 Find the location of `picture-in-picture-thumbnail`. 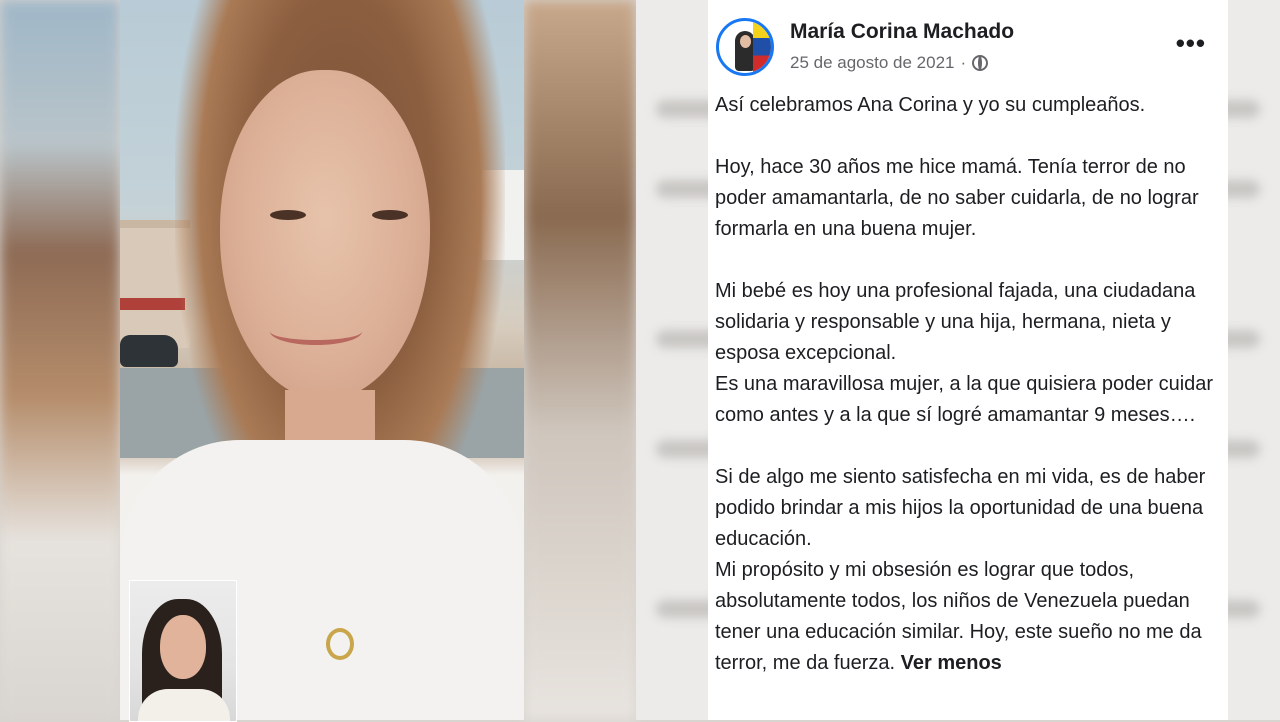

picture-in-picture-thumbnail is located at coordinates (183, 651).